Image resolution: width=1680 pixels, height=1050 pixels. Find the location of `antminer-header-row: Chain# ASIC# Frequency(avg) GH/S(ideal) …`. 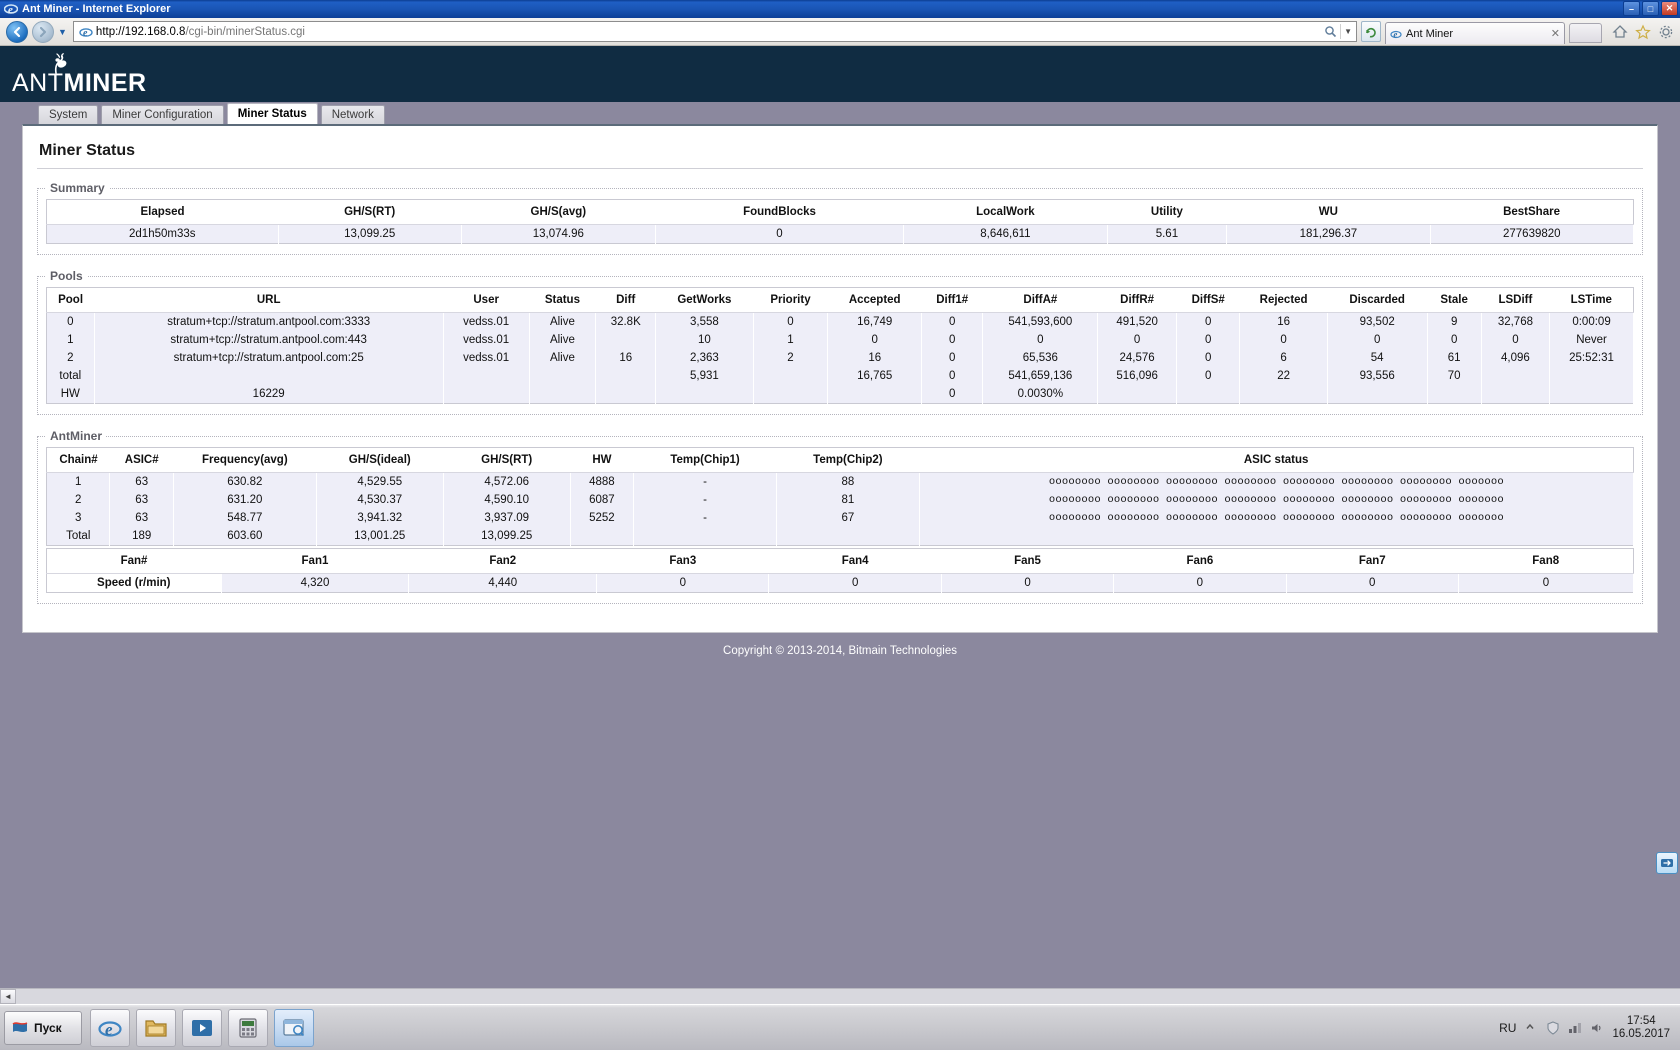

antminer-header-row: Chain# ASIC# Frequency(avg) GH/S(ideal) … is located at coordinates (840, 460).